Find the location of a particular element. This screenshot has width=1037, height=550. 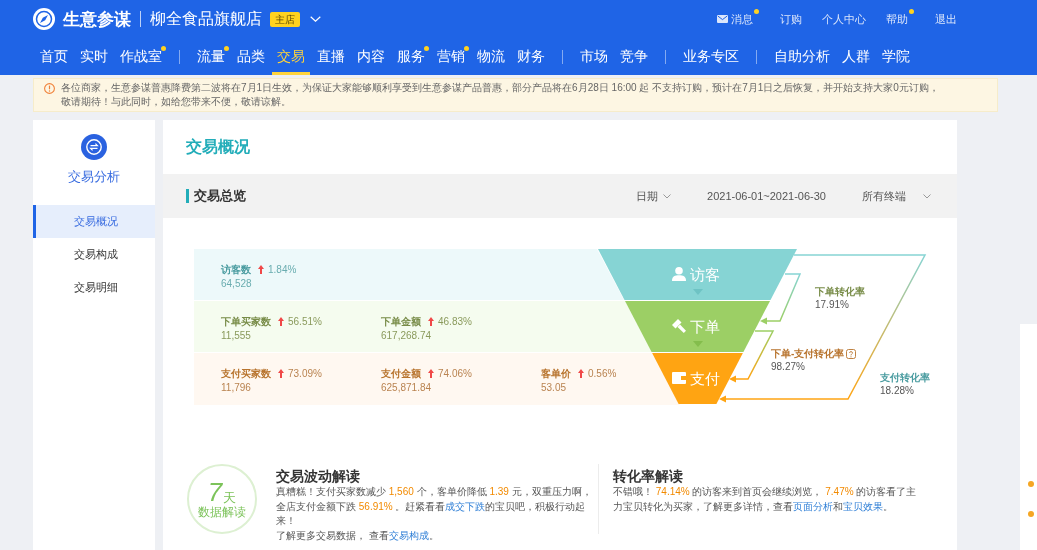

metric-value: 53.05 is located at coordinates (554, 387).